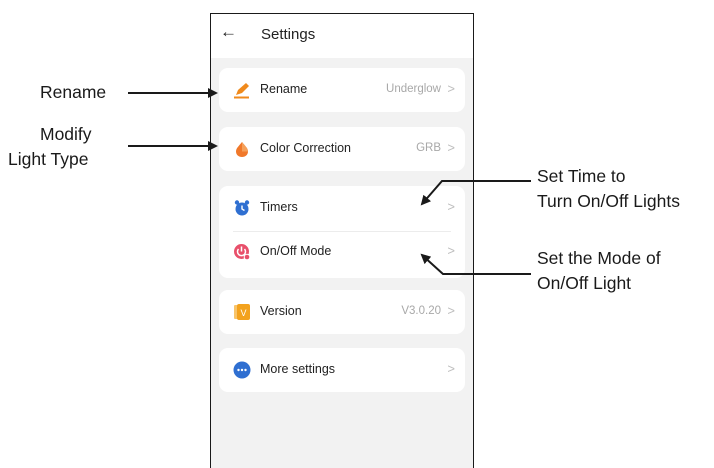 Image resolution: width=714 pixels, height=468 pixels. Describe the element at coordinates (475, 264) in the screenshot. I see `arrow-mode` at that location.